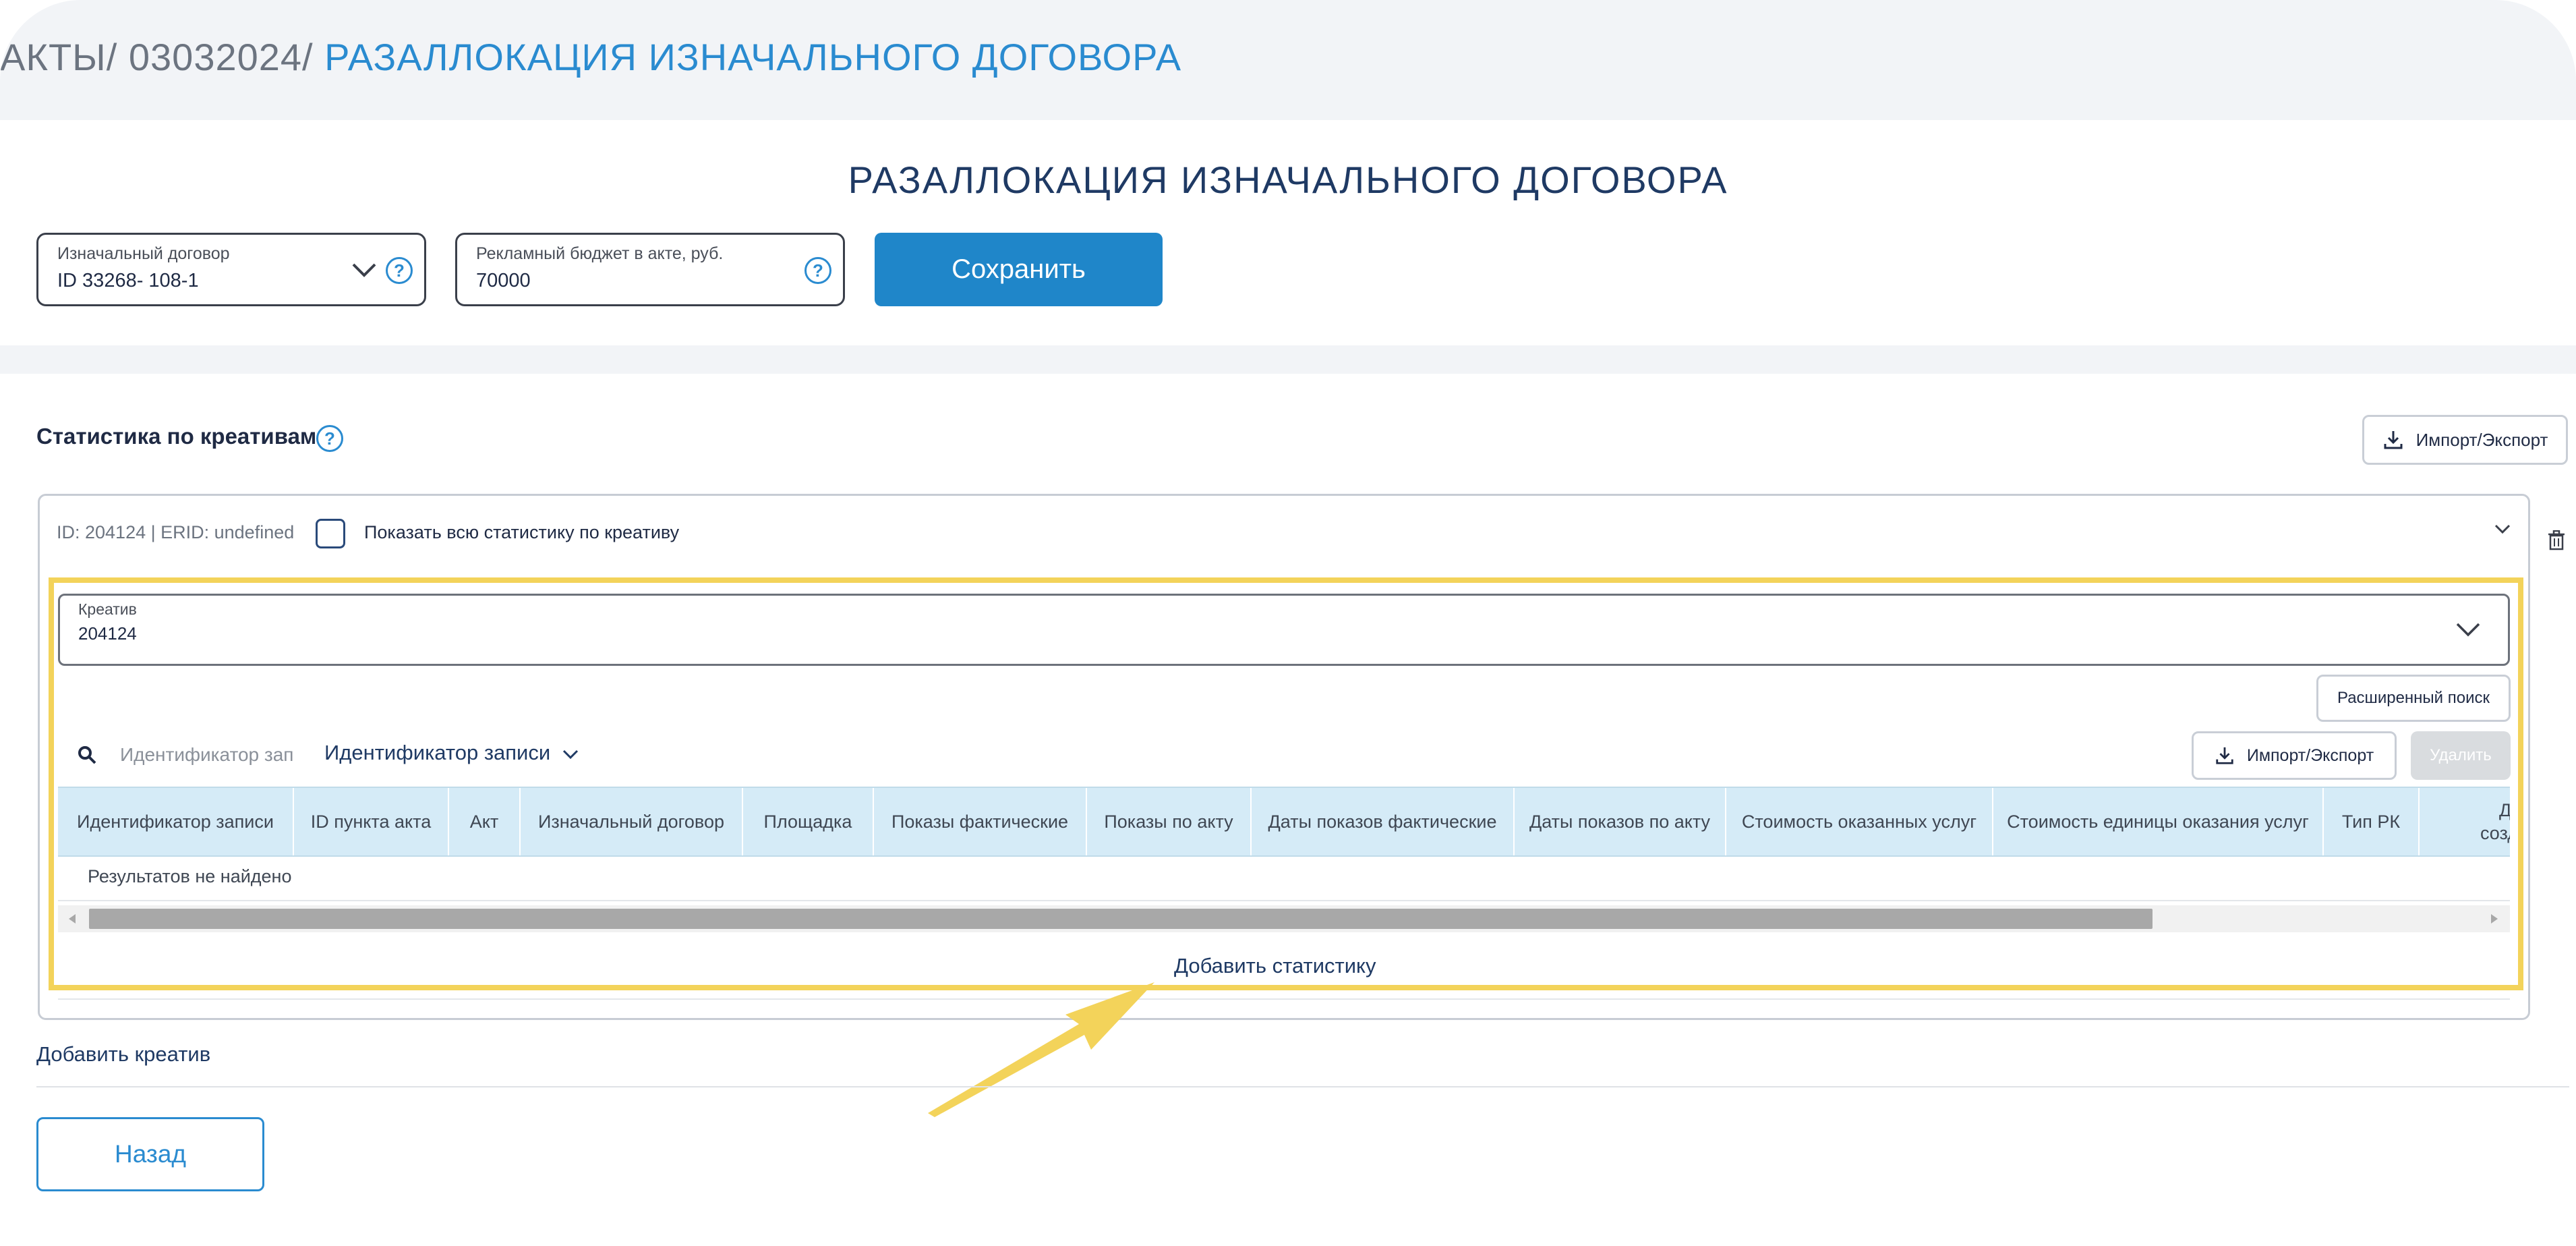 Image resolution: width=2576 pixels, height=1246 pixels. I want to click on save-button: Сохранить, so click(1019, 269).